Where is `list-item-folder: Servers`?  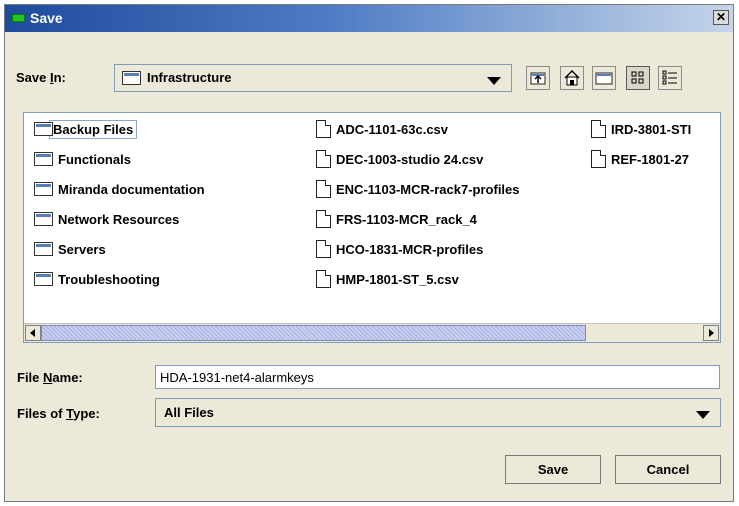
list-item-folder: Servers is located at coordinates (70, 249).